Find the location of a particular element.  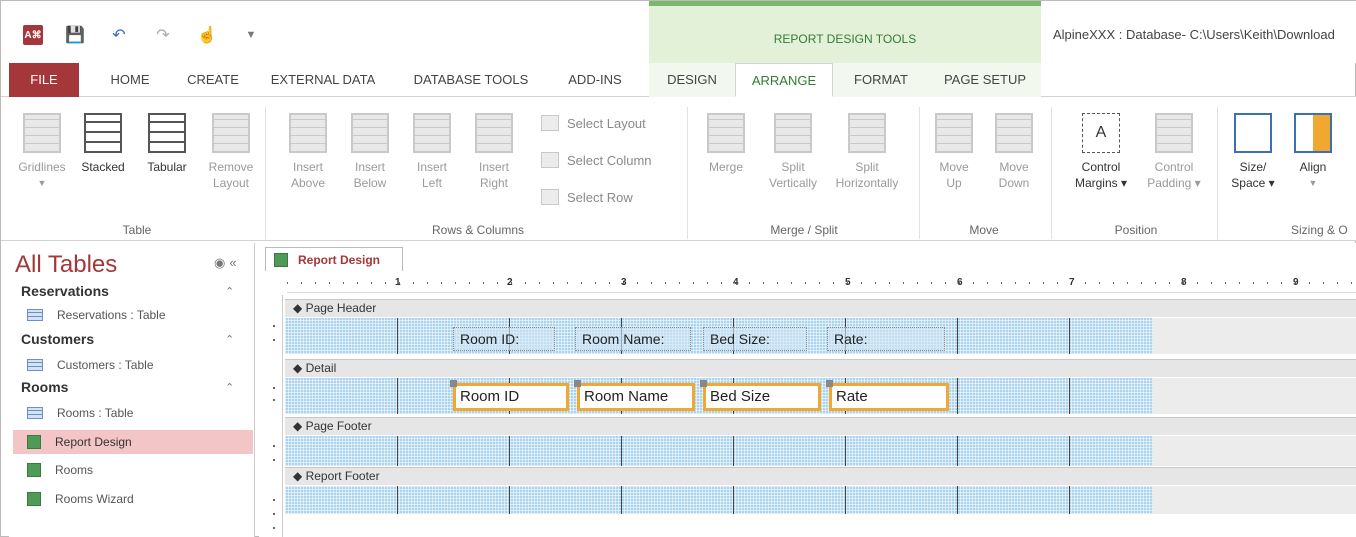

group-label-move: Move is located at coordinates (984, 230).